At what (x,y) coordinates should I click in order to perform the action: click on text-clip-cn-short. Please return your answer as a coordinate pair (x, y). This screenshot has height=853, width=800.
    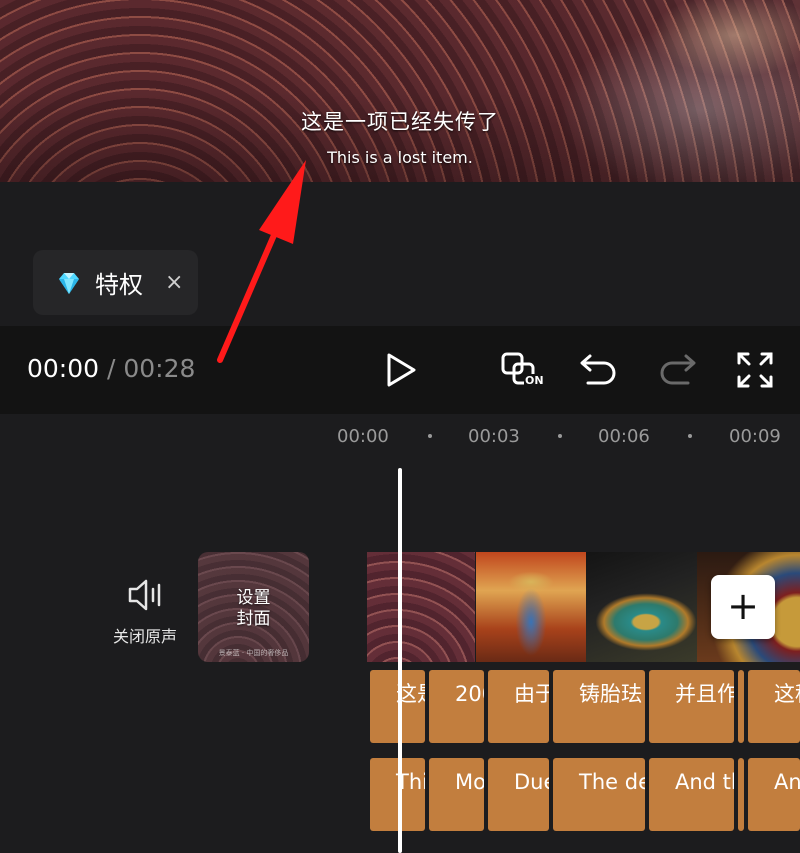
    Looking at the image, I should click on (741, 706).